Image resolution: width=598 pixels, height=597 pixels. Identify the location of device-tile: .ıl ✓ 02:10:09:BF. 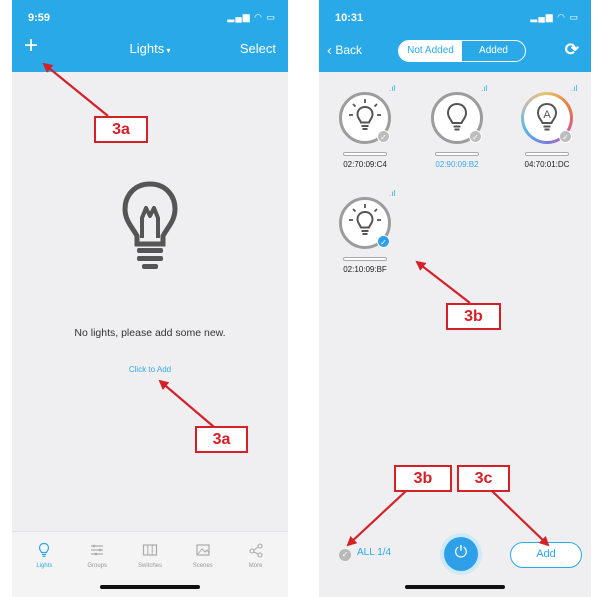
(365, 235).